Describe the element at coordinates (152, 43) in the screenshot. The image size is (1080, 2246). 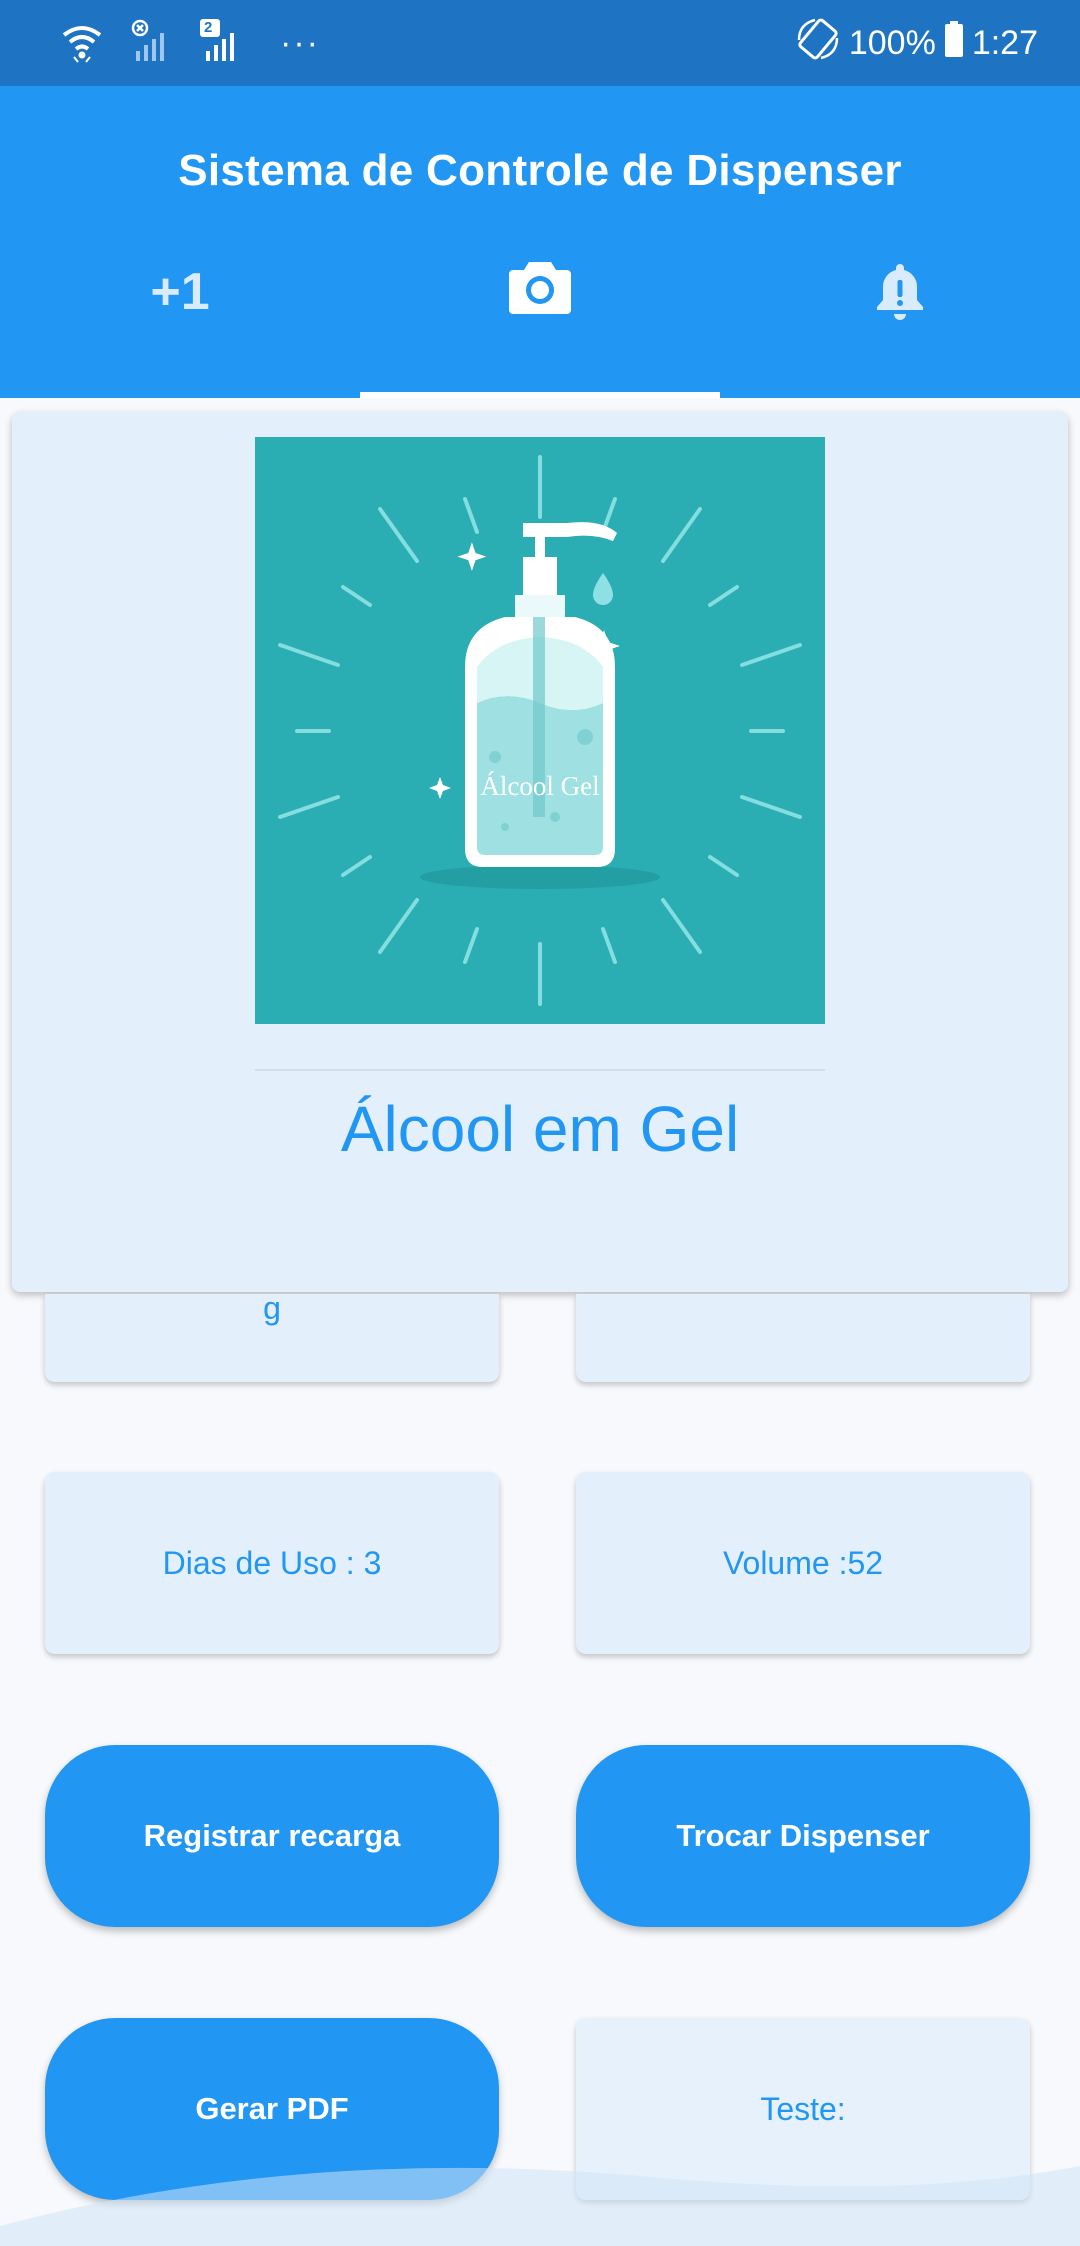
I see `no-signal-sim1-icon` at that location.